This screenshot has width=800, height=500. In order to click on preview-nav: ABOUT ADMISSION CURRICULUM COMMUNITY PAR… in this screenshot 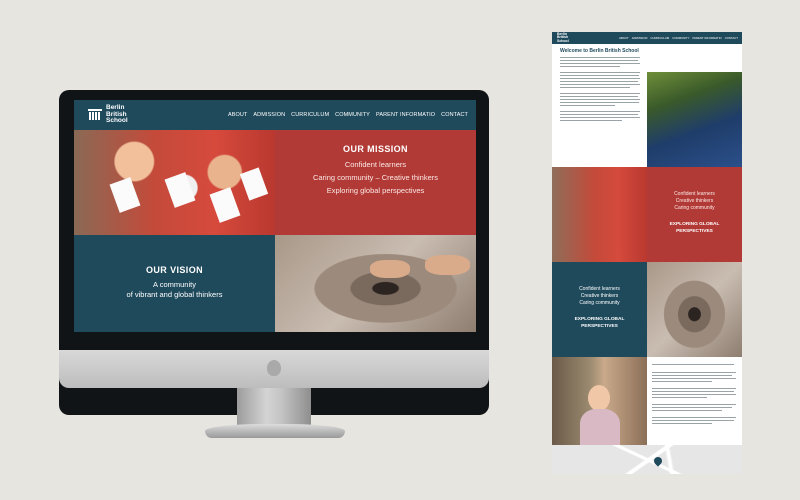, I will do `click(678, 38)`.